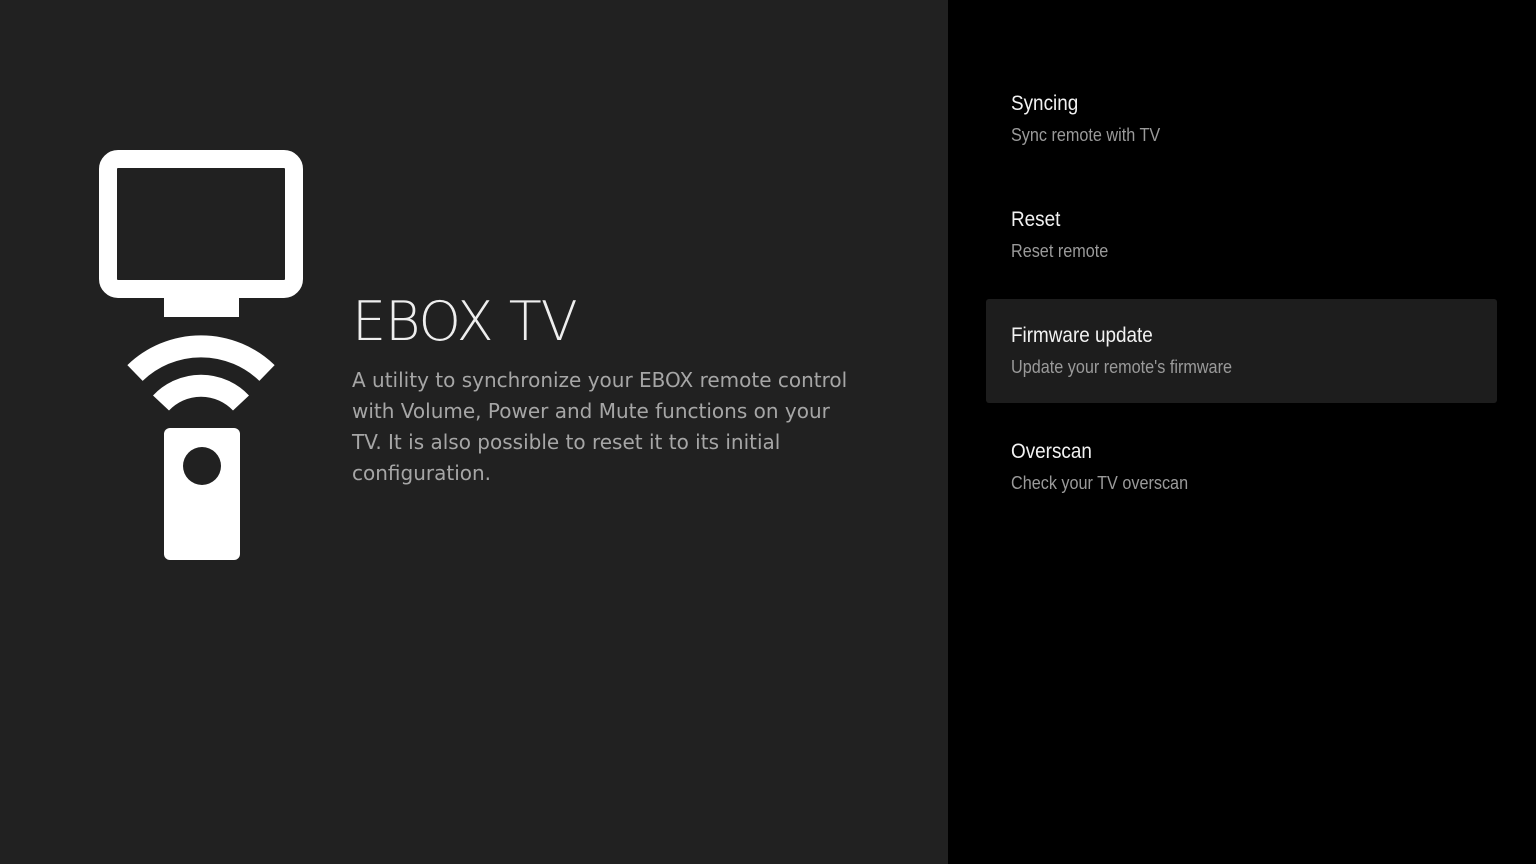  What do you see at coordinates (1082, 335) in the screenshot?
I see `menu-item-title: Firmware update` at bounding box center [1082, 335].